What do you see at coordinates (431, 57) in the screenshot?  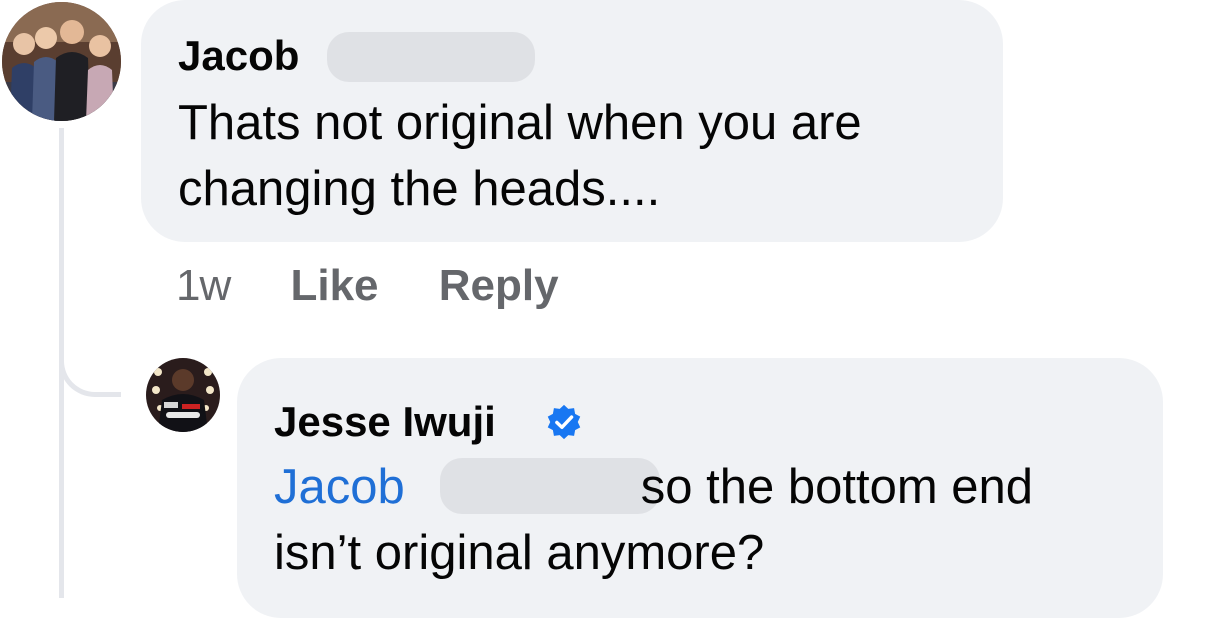 I see `redacted-surname` at bounding box center [431, 57].